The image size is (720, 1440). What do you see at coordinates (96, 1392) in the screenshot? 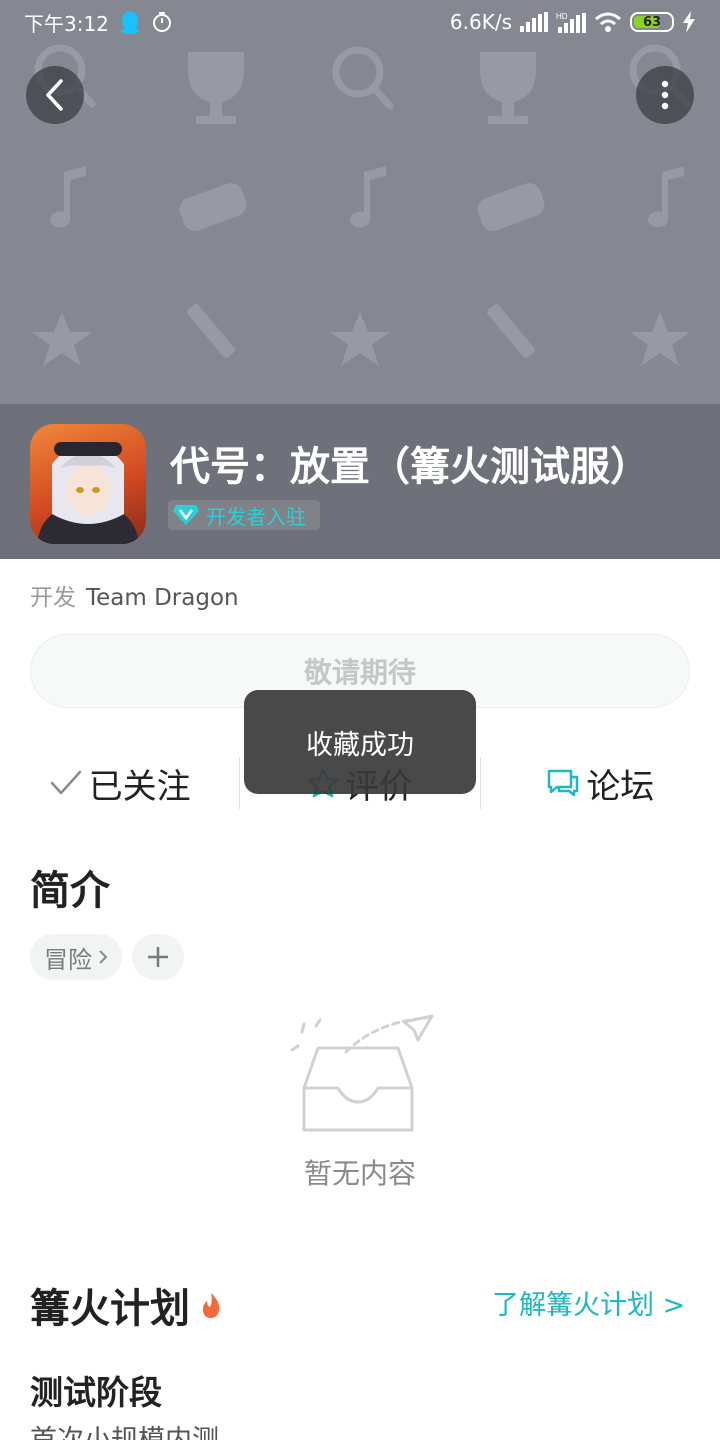
I see `test-stage-title: 测试阶段` at bounding box center [96, 1392].